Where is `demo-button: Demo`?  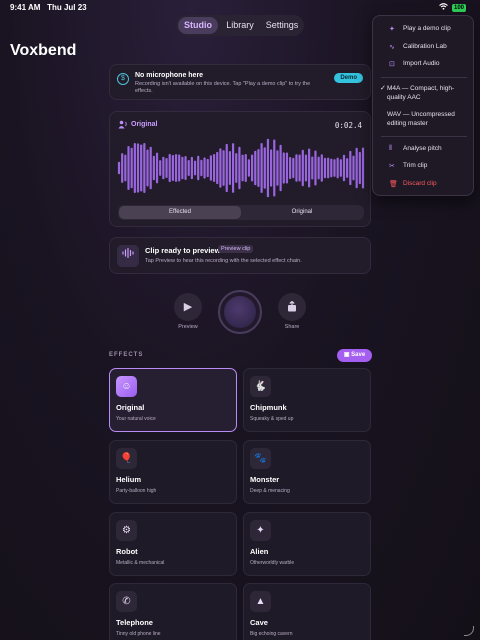 demo-button: Demo is located at coordinates (348, 78).